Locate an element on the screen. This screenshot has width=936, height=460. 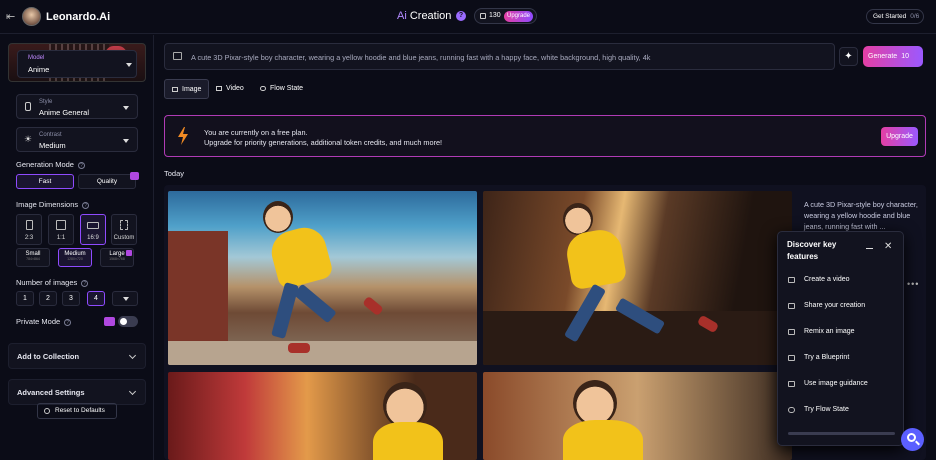
link-icon is located at coordinates (791, 410).